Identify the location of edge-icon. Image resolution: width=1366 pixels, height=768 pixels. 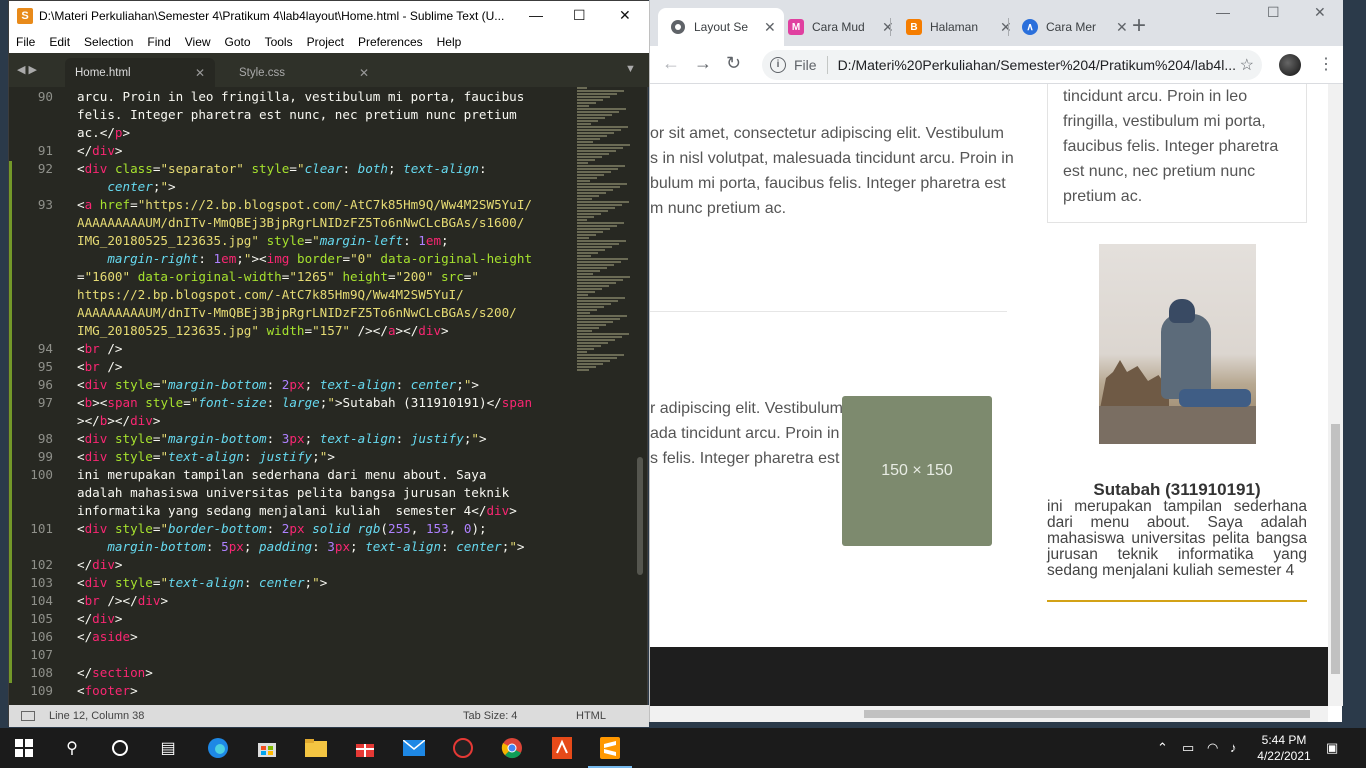
(218, 748).